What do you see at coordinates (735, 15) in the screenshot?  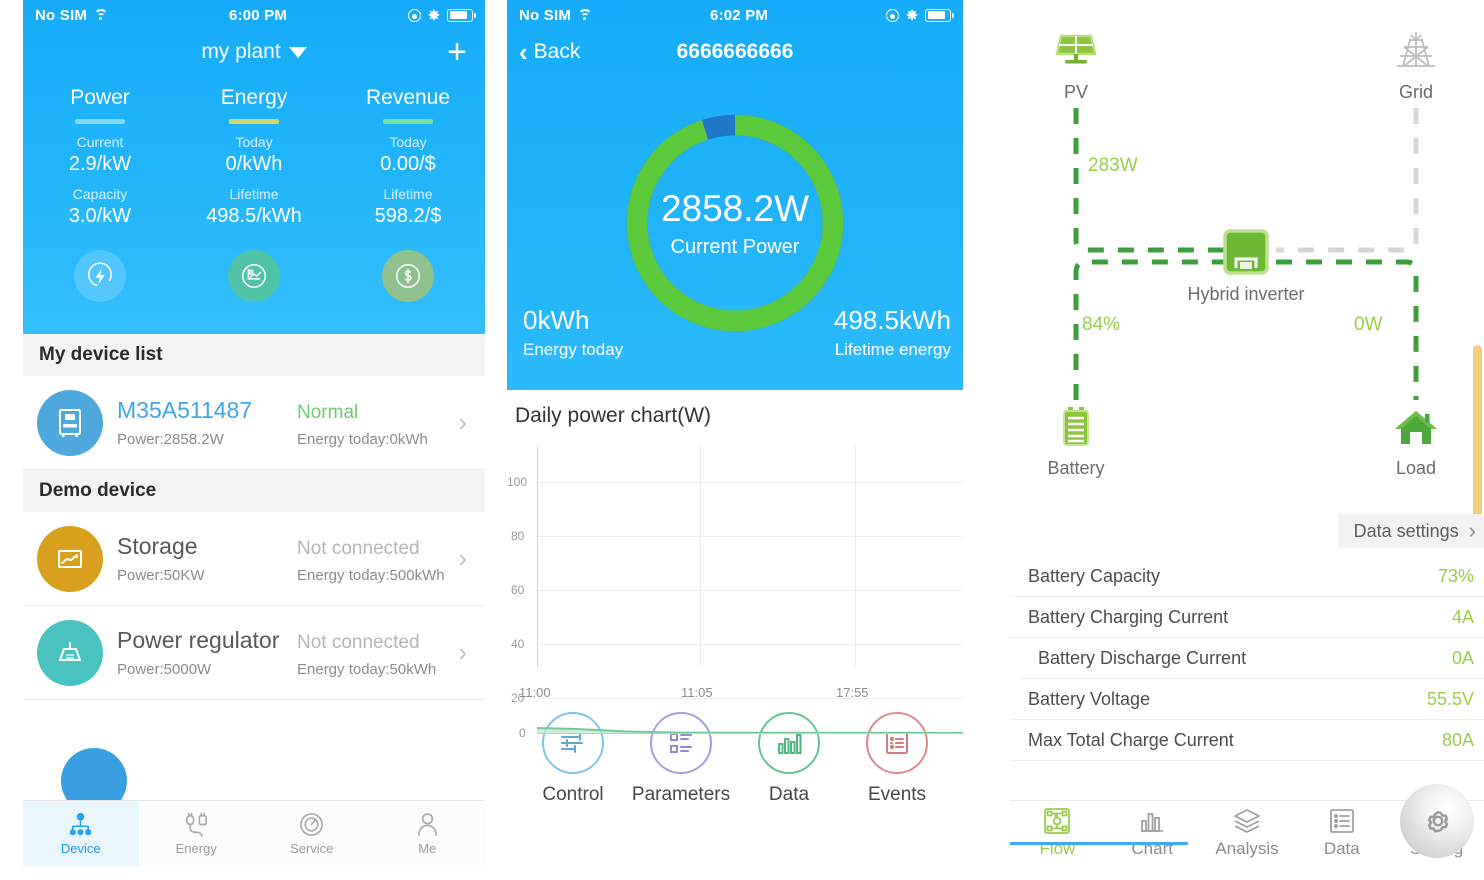 I see `status-bar: No SIM 6:02 PM ✸` at bounding box center [735, 15].